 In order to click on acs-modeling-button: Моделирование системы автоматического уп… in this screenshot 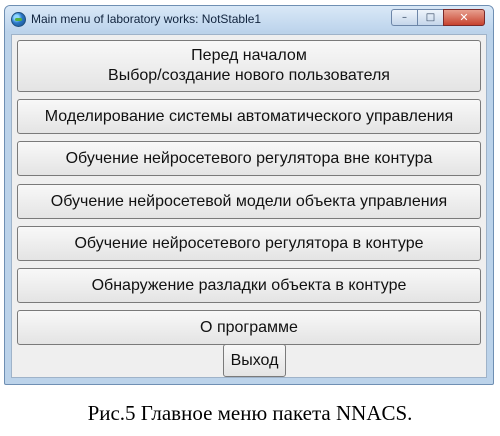, I will do `click(249, 116)`.